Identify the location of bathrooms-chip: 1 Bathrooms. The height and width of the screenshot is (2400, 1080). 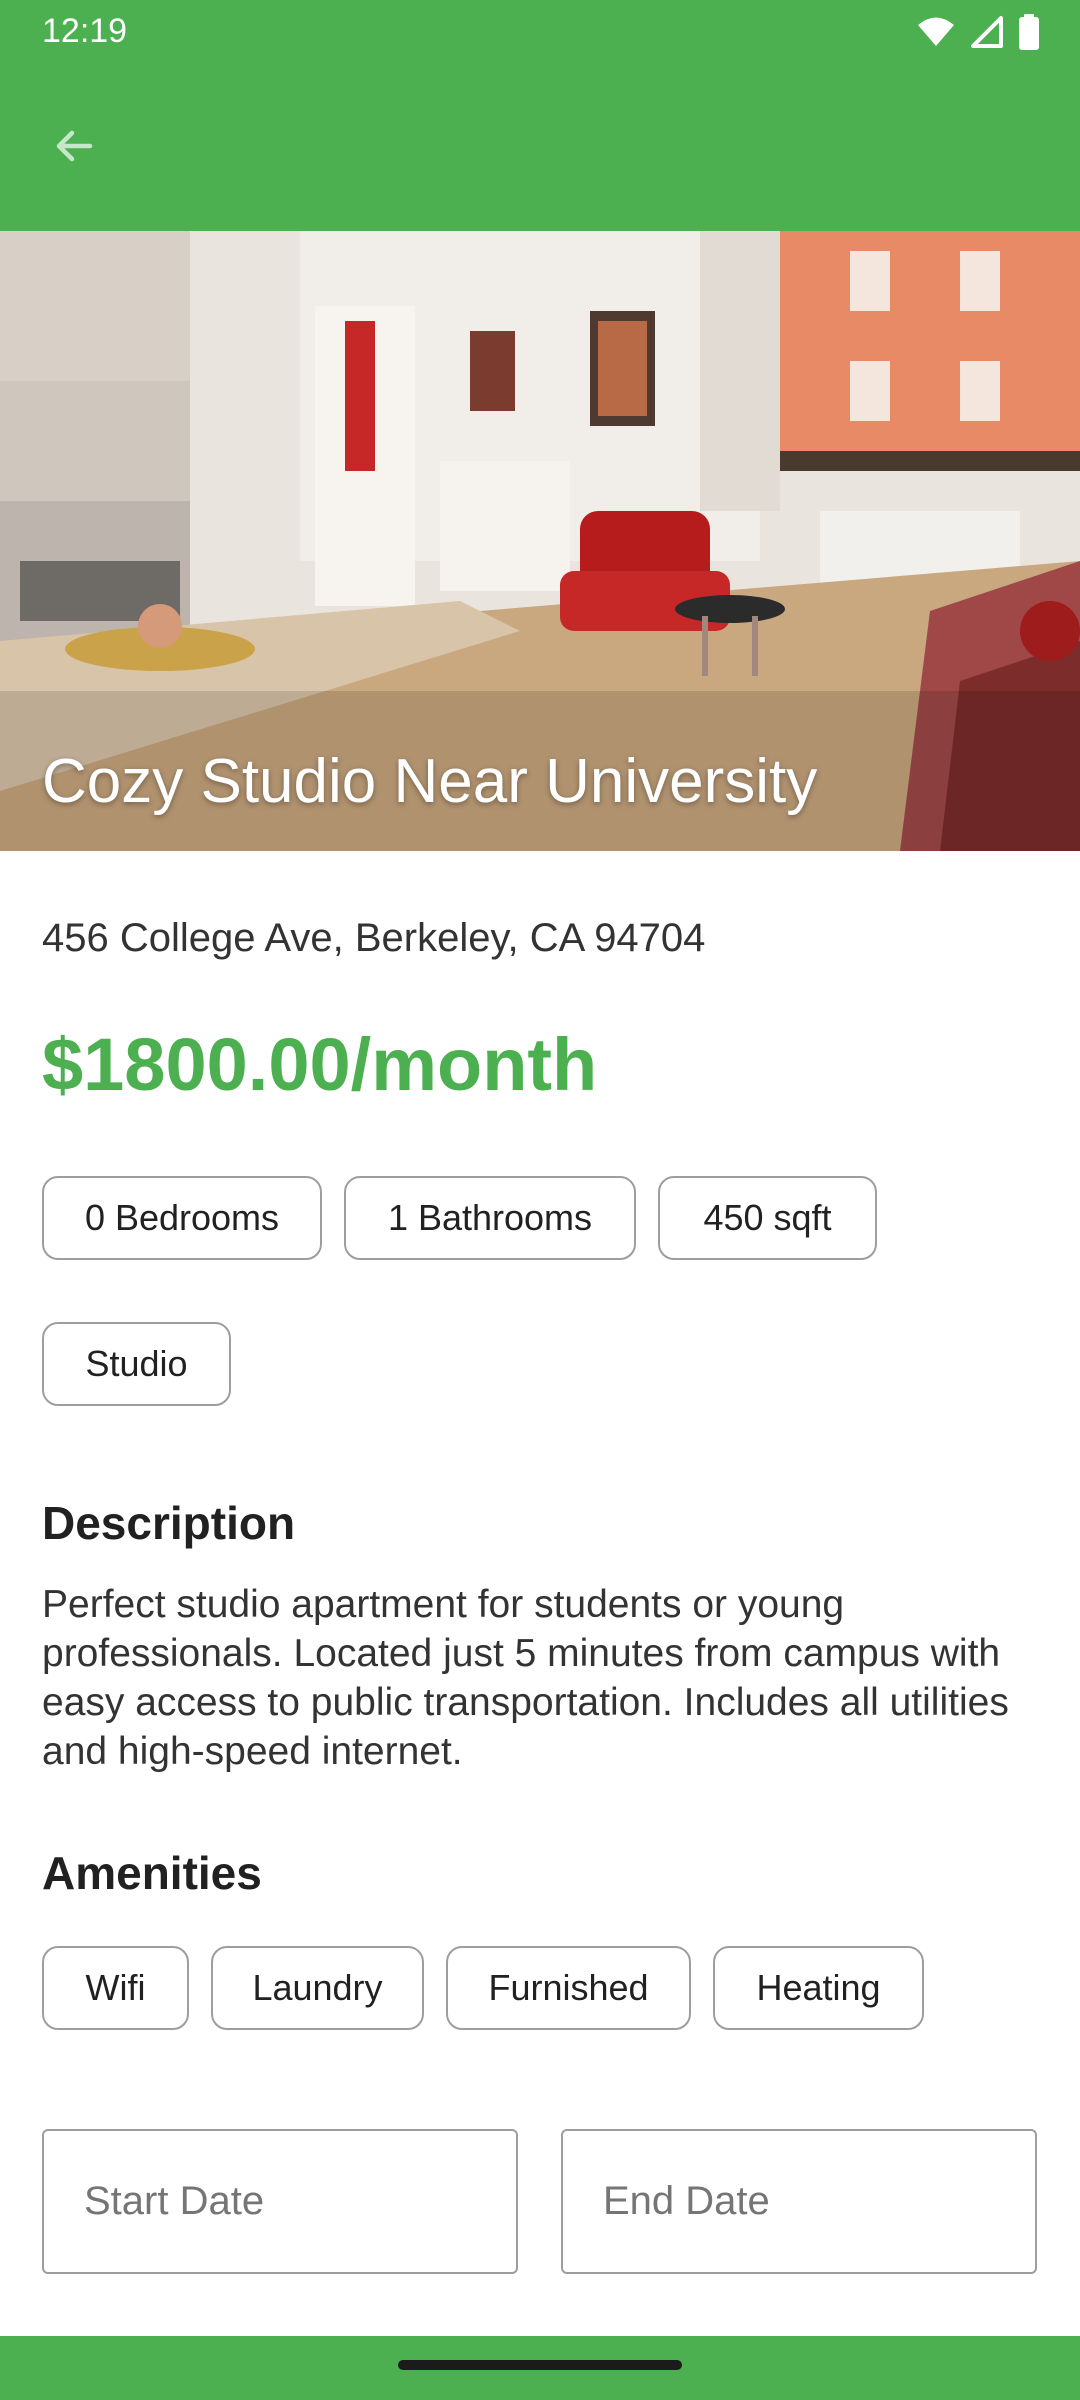
(490, 1218).